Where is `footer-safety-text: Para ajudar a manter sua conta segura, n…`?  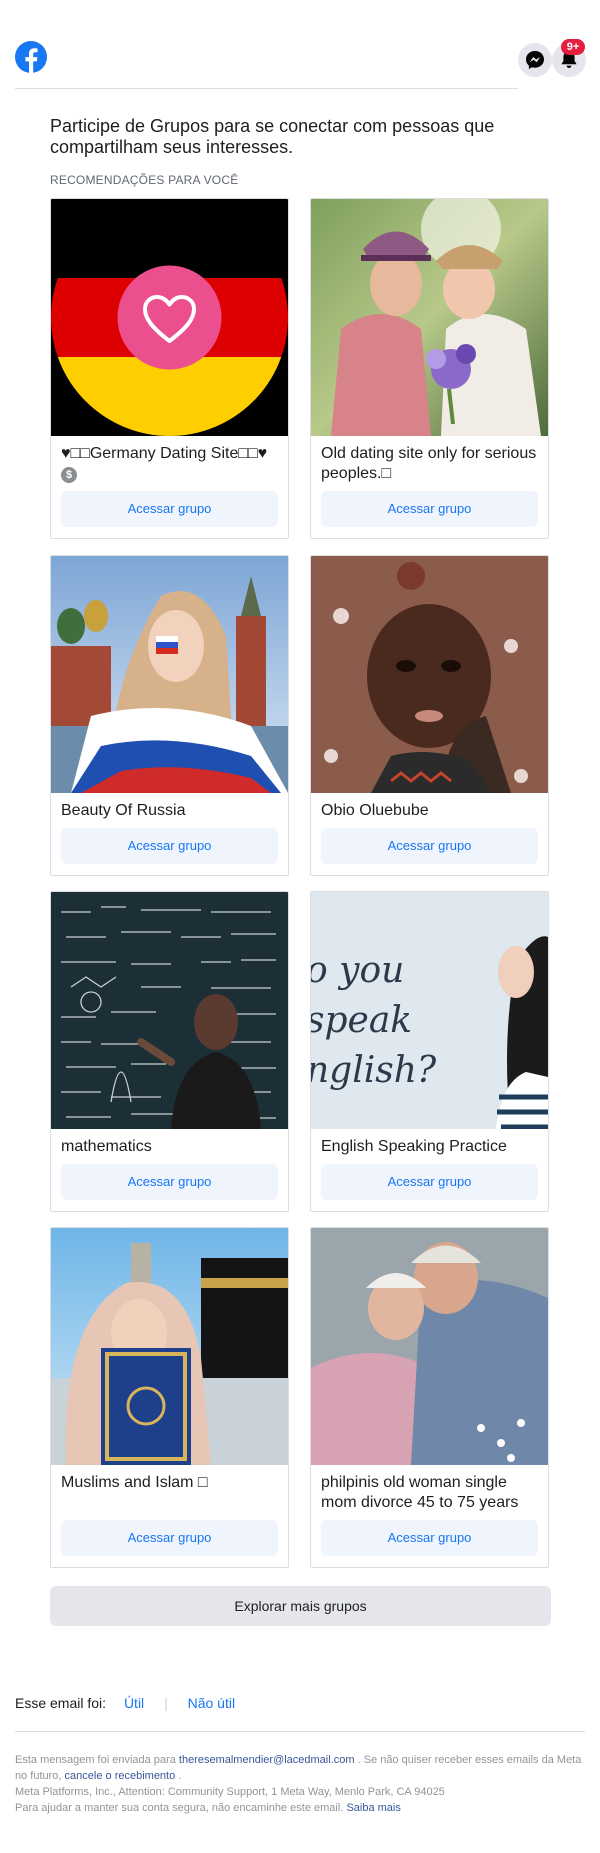
footer-safety-text: Para ajudar a manter sua conta segura, n… is located at coordinates (179, 1808).